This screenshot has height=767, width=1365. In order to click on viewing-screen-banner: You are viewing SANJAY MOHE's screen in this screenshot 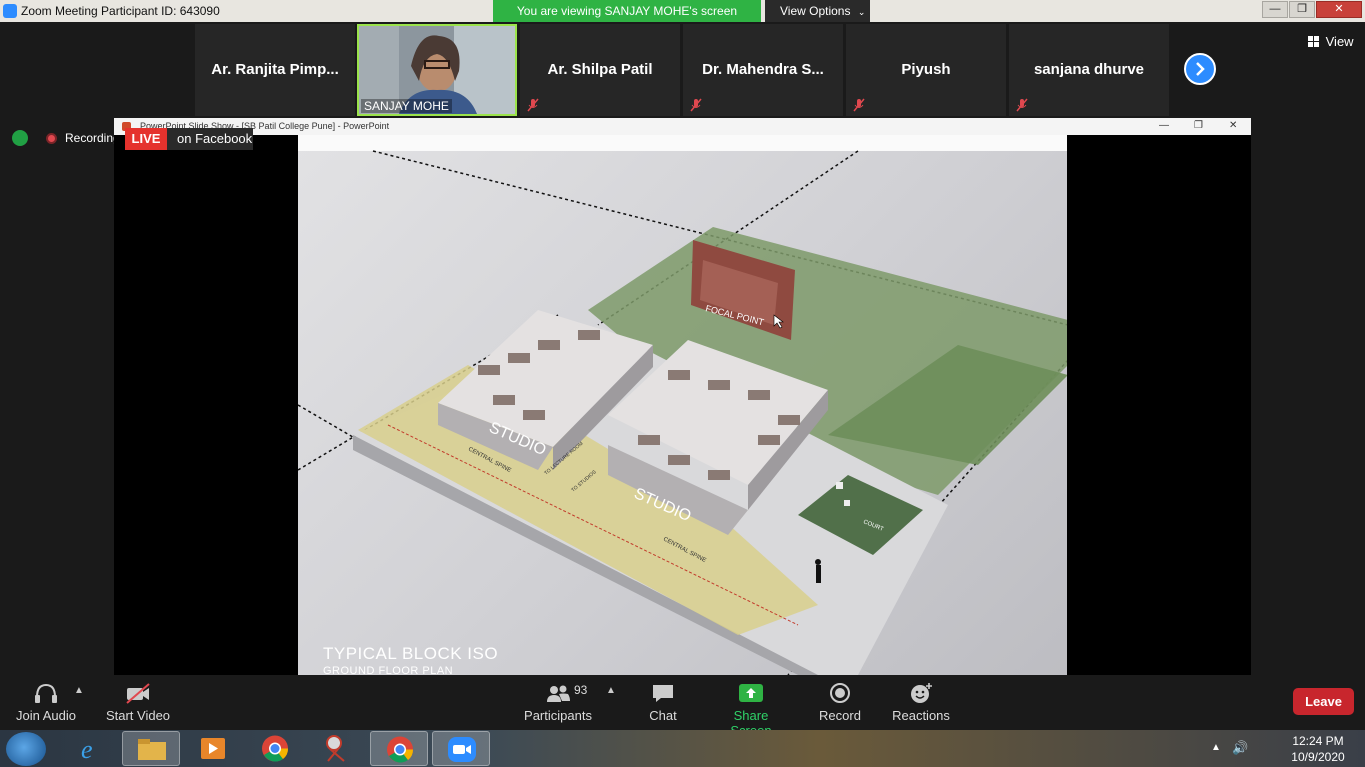, I will do `click(627, 11)`.